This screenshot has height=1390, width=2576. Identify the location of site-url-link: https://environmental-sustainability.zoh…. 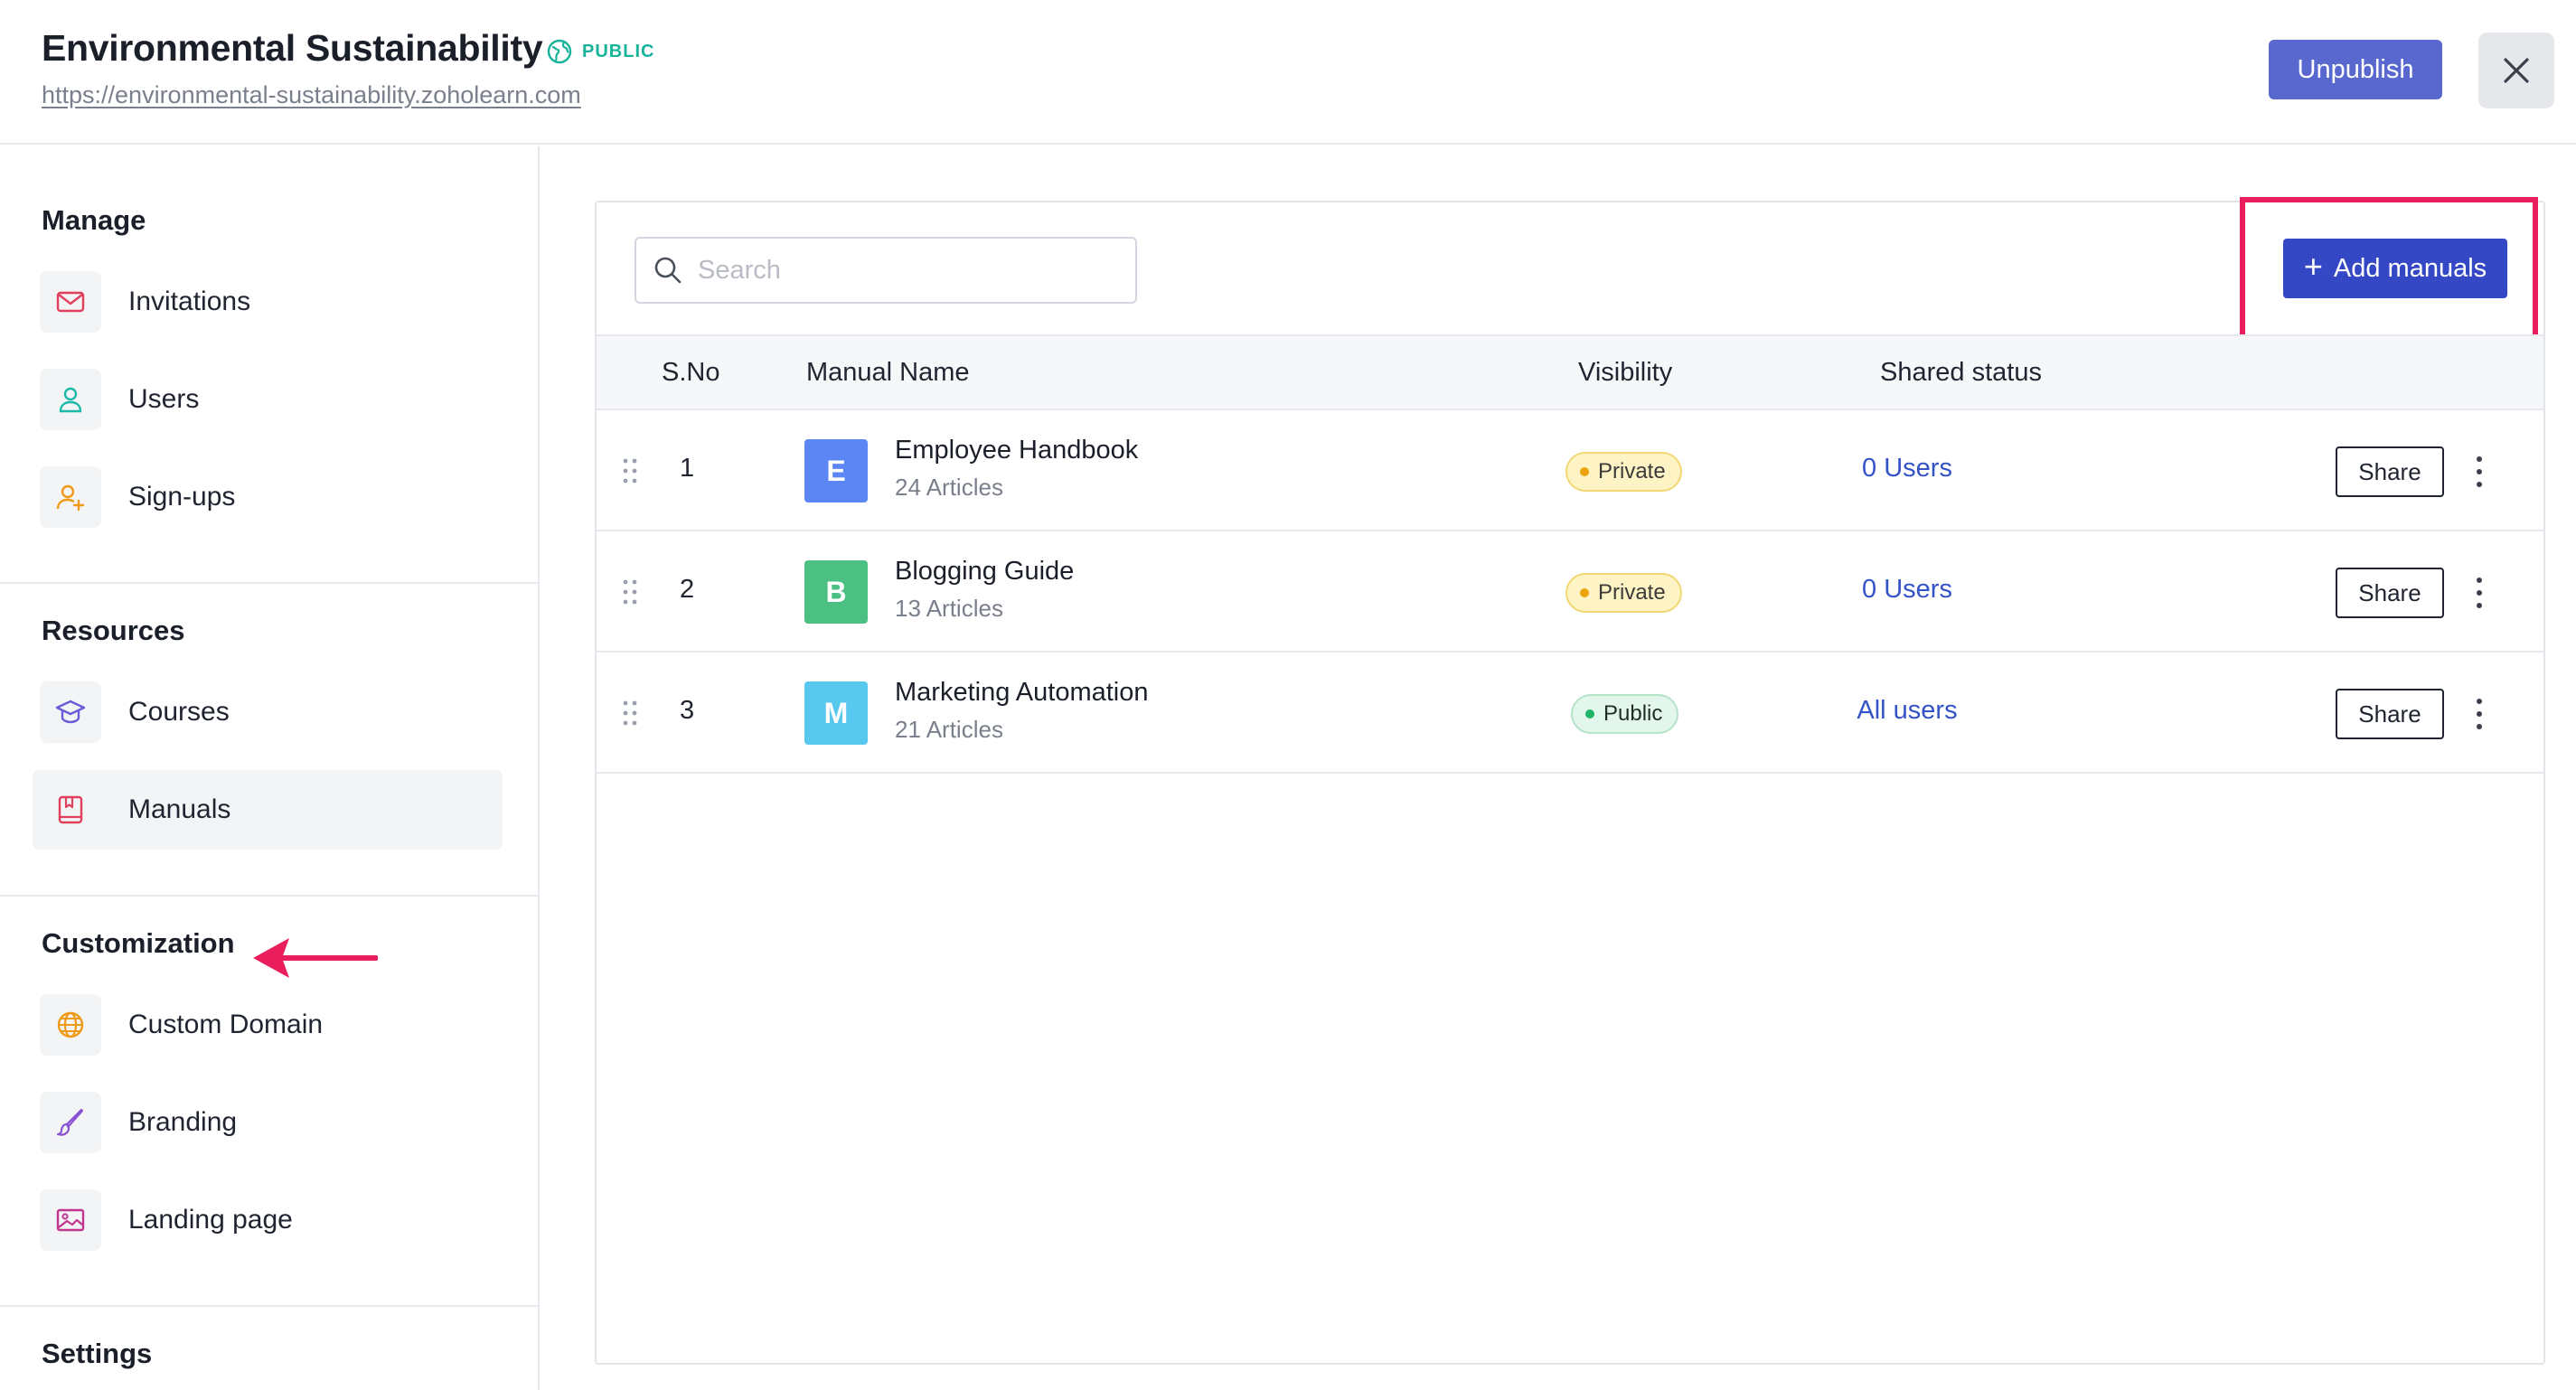
(311, 95).